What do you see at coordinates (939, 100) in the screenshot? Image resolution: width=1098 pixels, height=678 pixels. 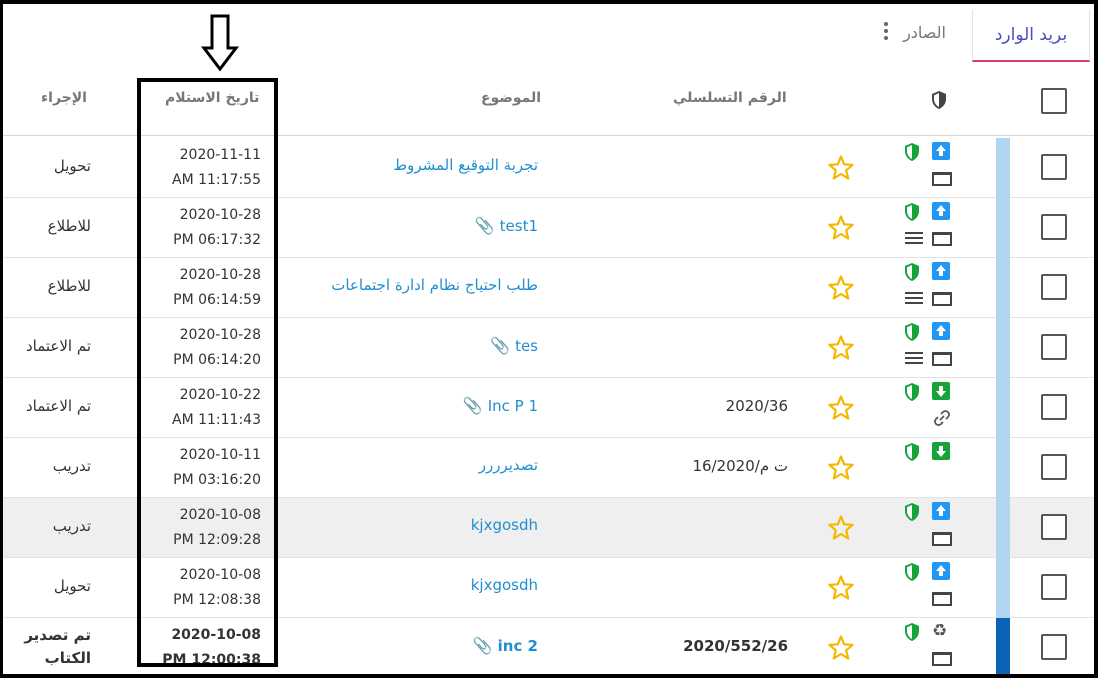 I see `shield-header-icon` at bounding box center [939, 100].